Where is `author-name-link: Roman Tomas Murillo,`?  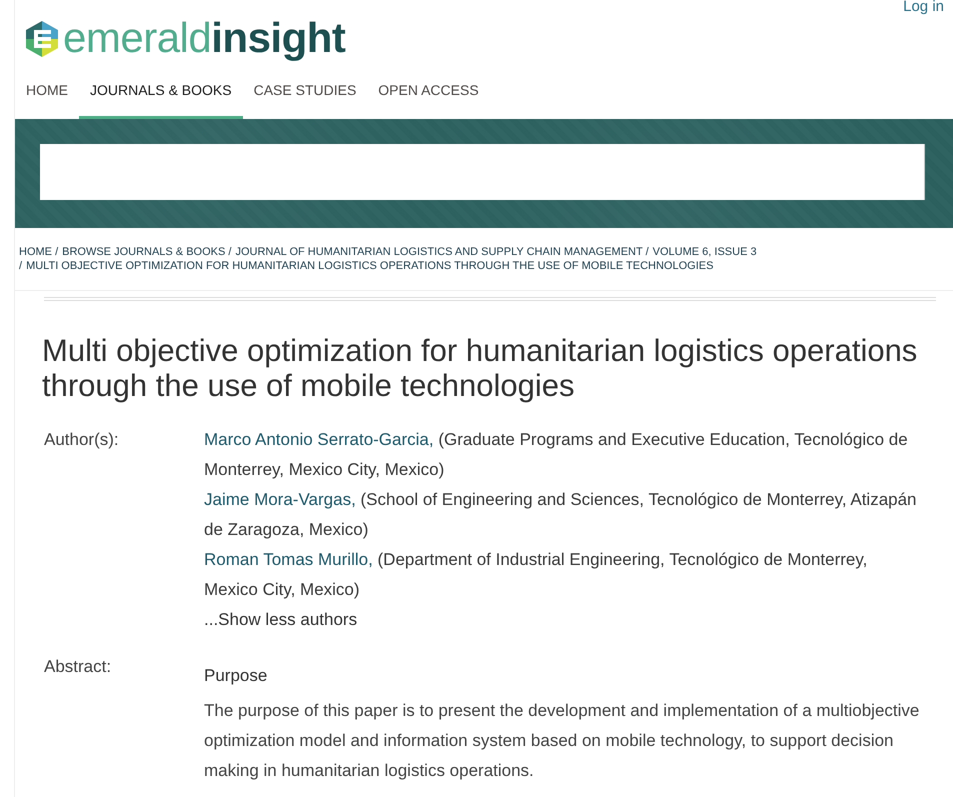
author-name-link: Roman Tomas Murillo, is located at coordinates (288, 559).